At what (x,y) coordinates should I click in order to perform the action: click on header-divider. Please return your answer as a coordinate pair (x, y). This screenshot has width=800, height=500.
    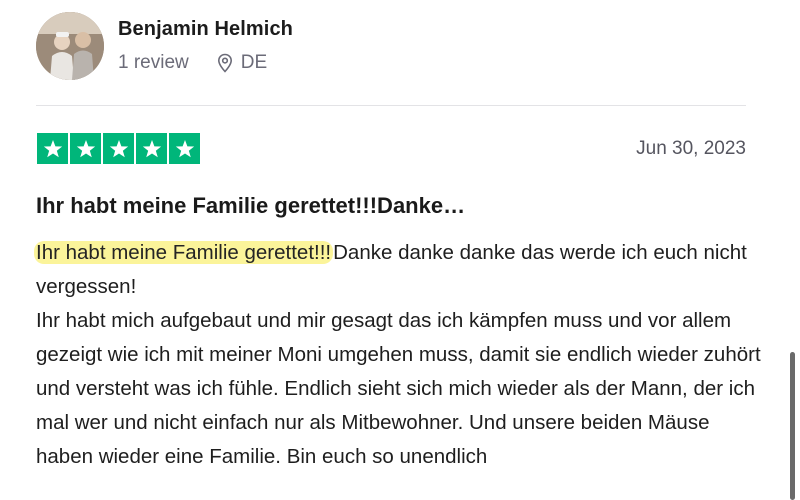
    Looking at the image, I should click on (391, 105).